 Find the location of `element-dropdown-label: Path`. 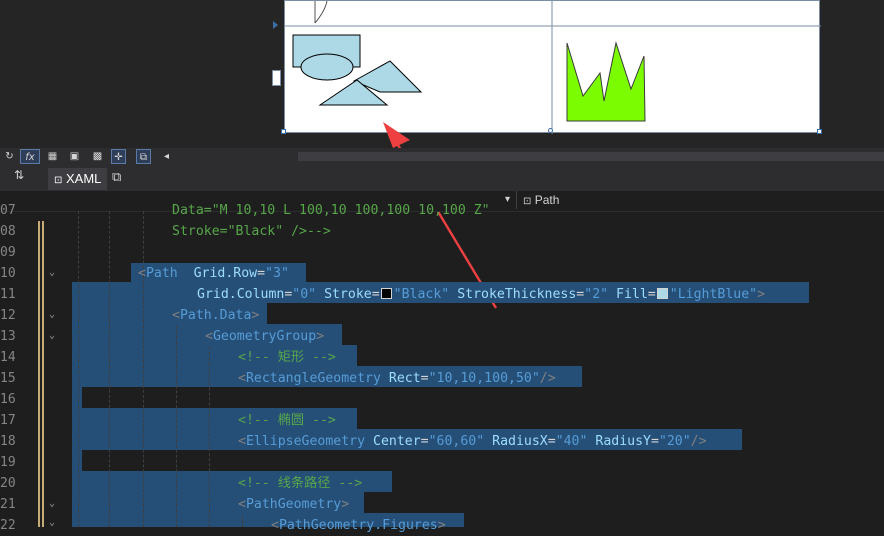

element-dropdown-label: Path is located at coordinates (547, 200).